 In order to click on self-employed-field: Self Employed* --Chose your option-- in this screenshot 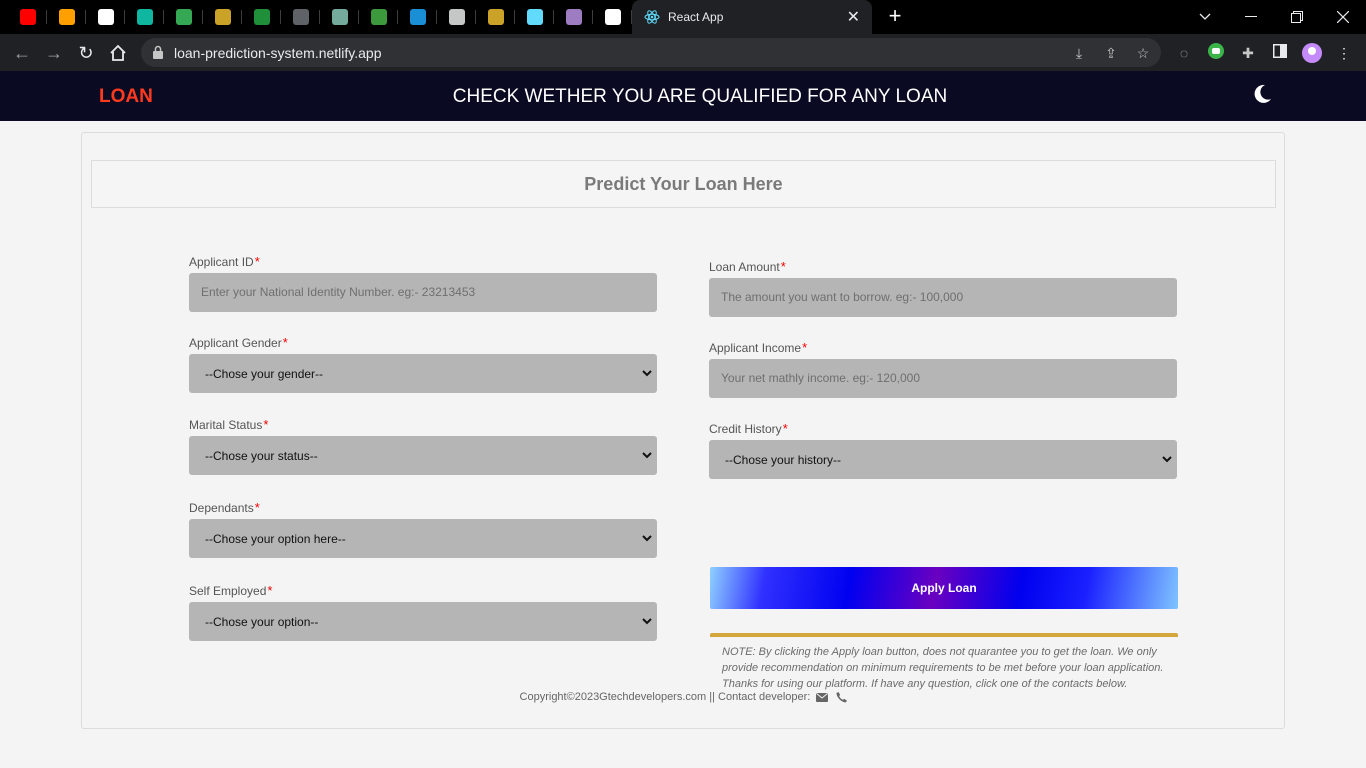, I will do `click(423, 611)`.